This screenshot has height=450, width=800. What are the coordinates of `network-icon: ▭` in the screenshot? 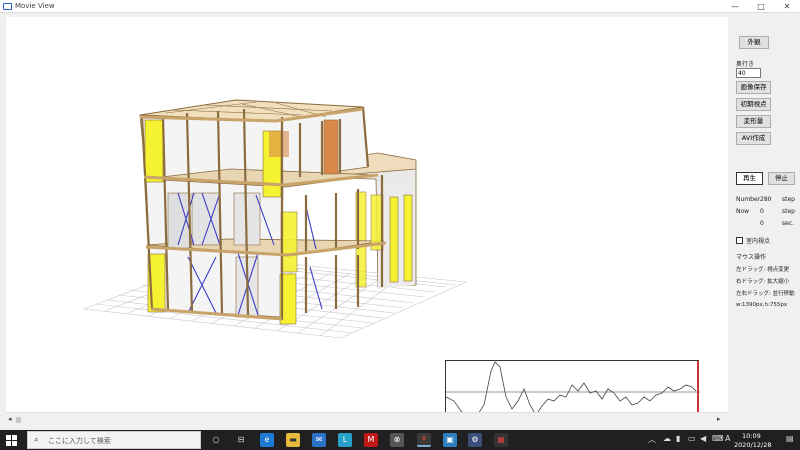 It's located at (692, 438).